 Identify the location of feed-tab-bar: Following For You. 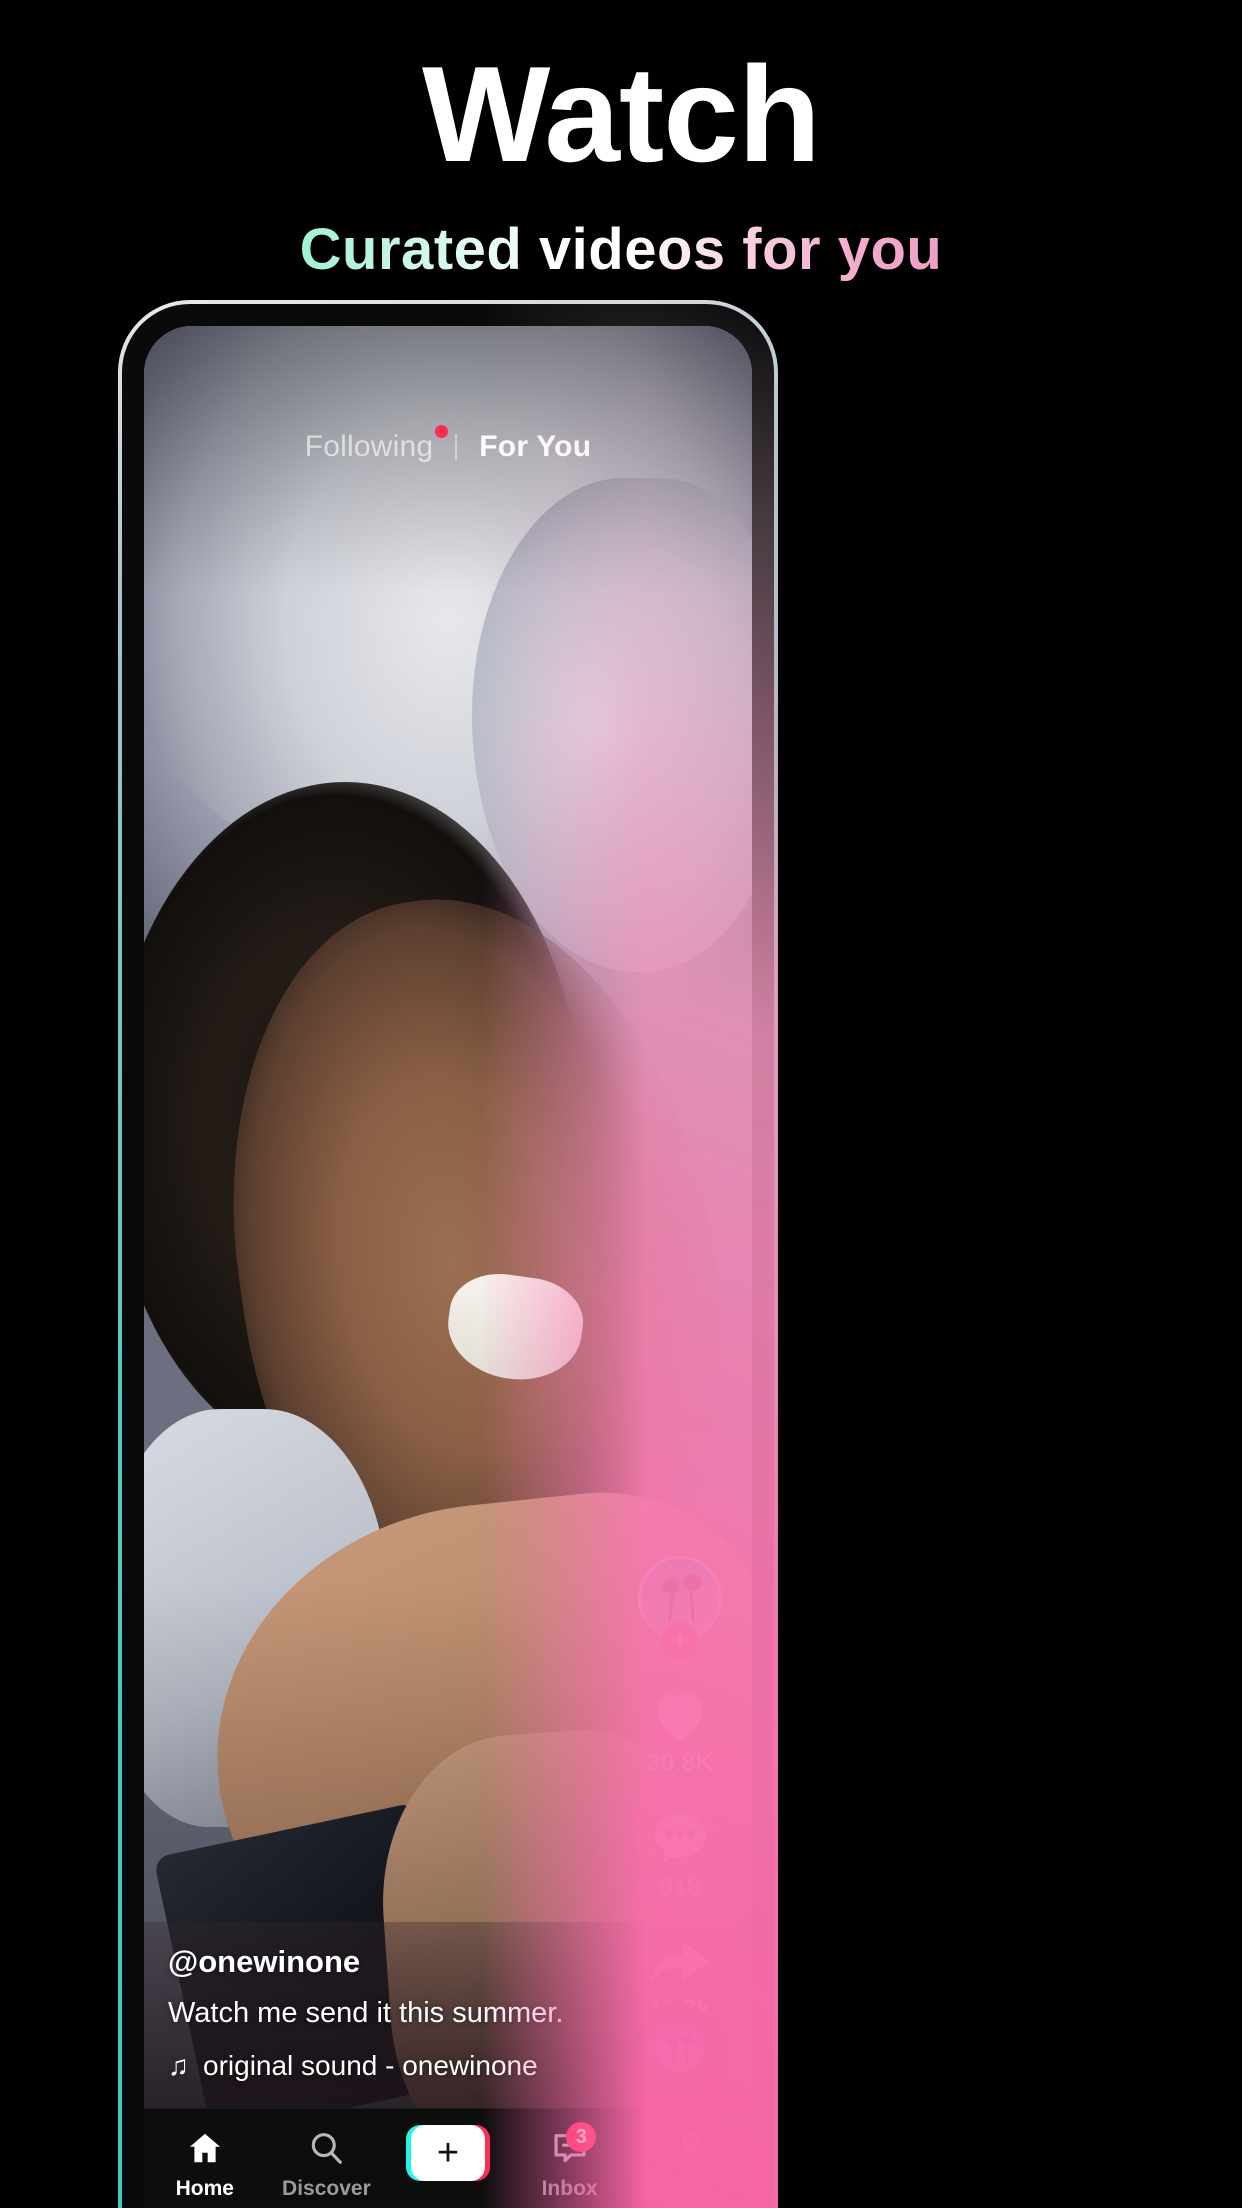
(448, 444).